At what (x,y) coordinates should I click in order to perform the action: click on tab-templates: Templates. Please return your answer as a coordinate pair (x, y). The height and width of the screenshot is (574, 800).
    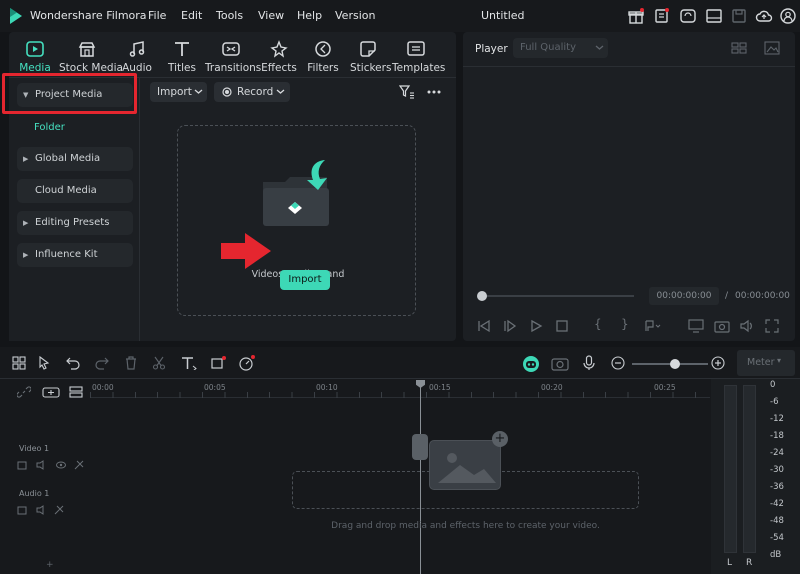
    Looking at the image, I should click on (418, 58).